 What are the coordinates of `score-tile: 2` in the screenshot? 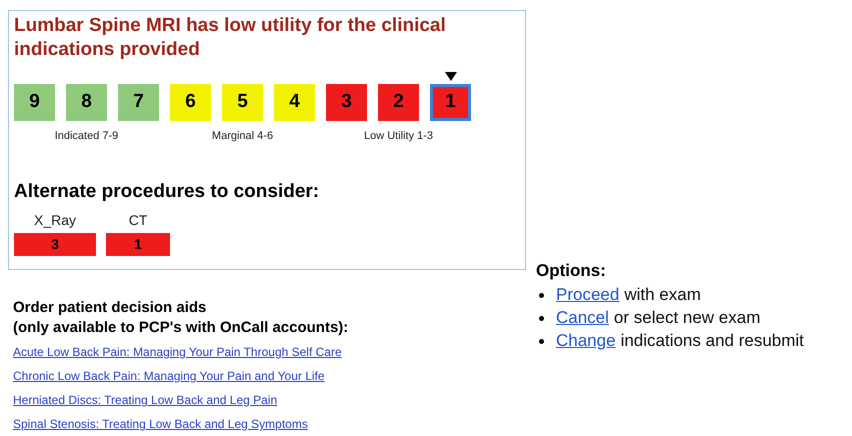 It's located at (398, 102).